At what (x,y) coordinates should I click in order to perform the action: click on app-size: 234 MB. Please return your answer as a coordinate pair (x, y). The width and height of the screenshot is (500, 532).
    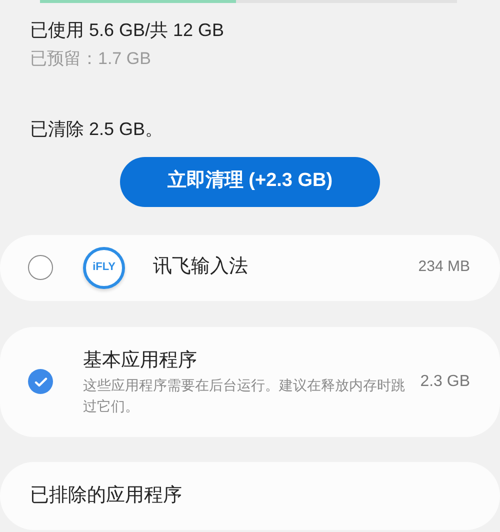
    Looking at the image, I should click on (444, 267).